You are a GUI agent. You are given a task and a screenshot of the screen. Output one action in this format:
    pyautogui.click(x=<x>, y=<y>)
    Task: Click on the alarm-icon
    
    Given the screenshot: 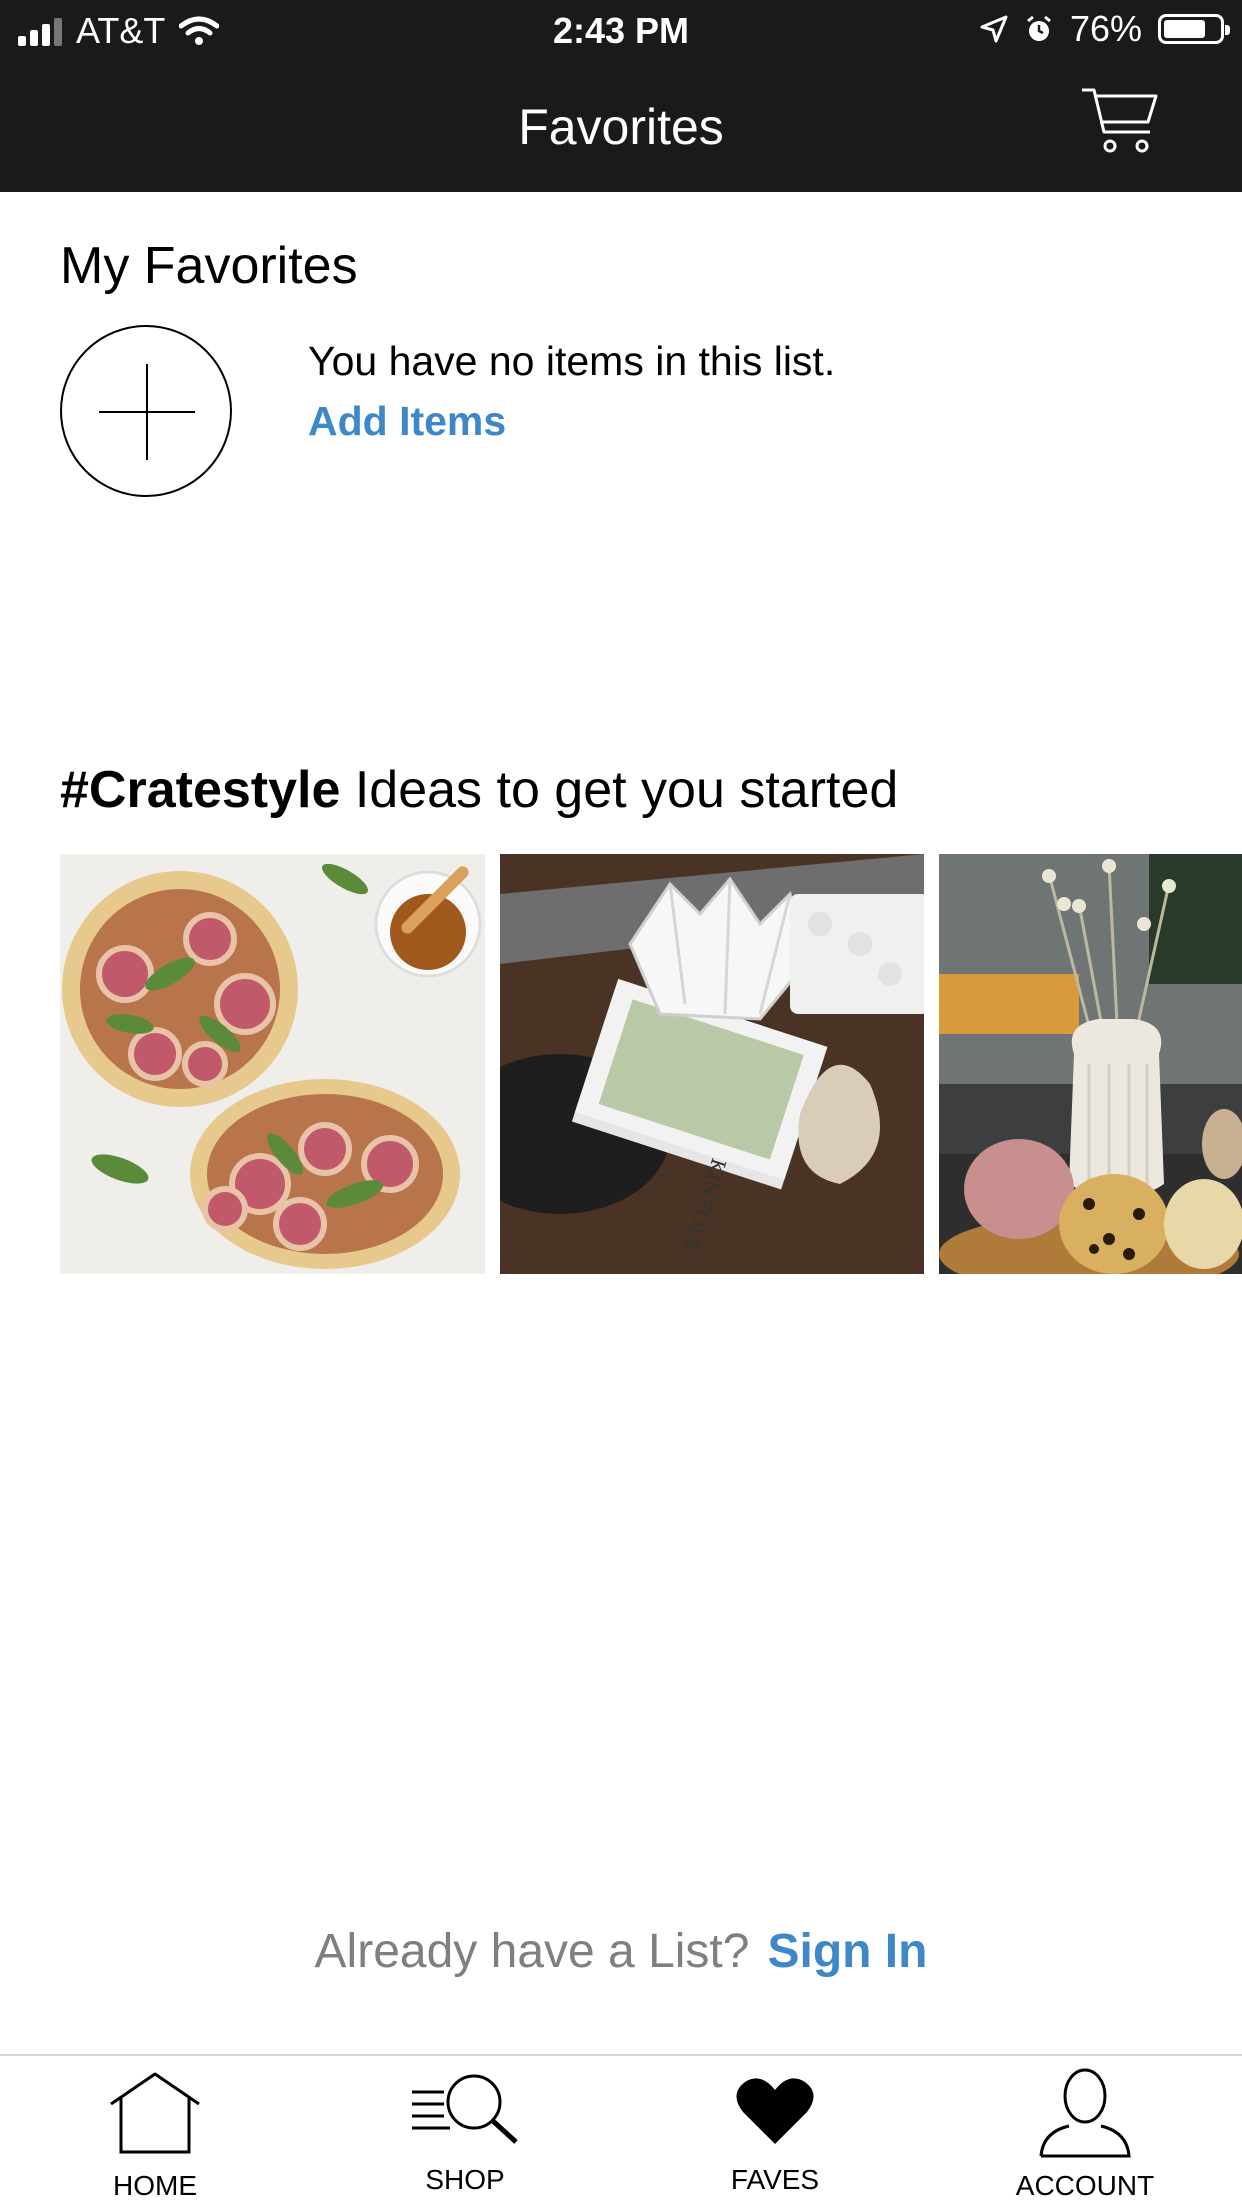 What is the action you would take?
    pyautogui.click(x=1039, y=28)
    